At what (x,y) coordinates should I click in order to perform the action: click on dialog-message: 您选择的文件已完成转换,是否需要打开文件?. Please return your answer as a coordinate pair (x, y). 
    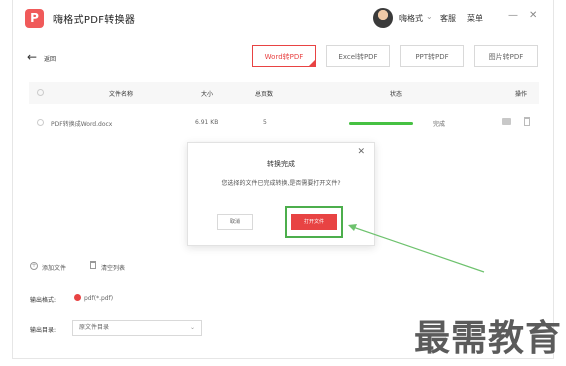
    Looking at the image, I should click on (281, 183).